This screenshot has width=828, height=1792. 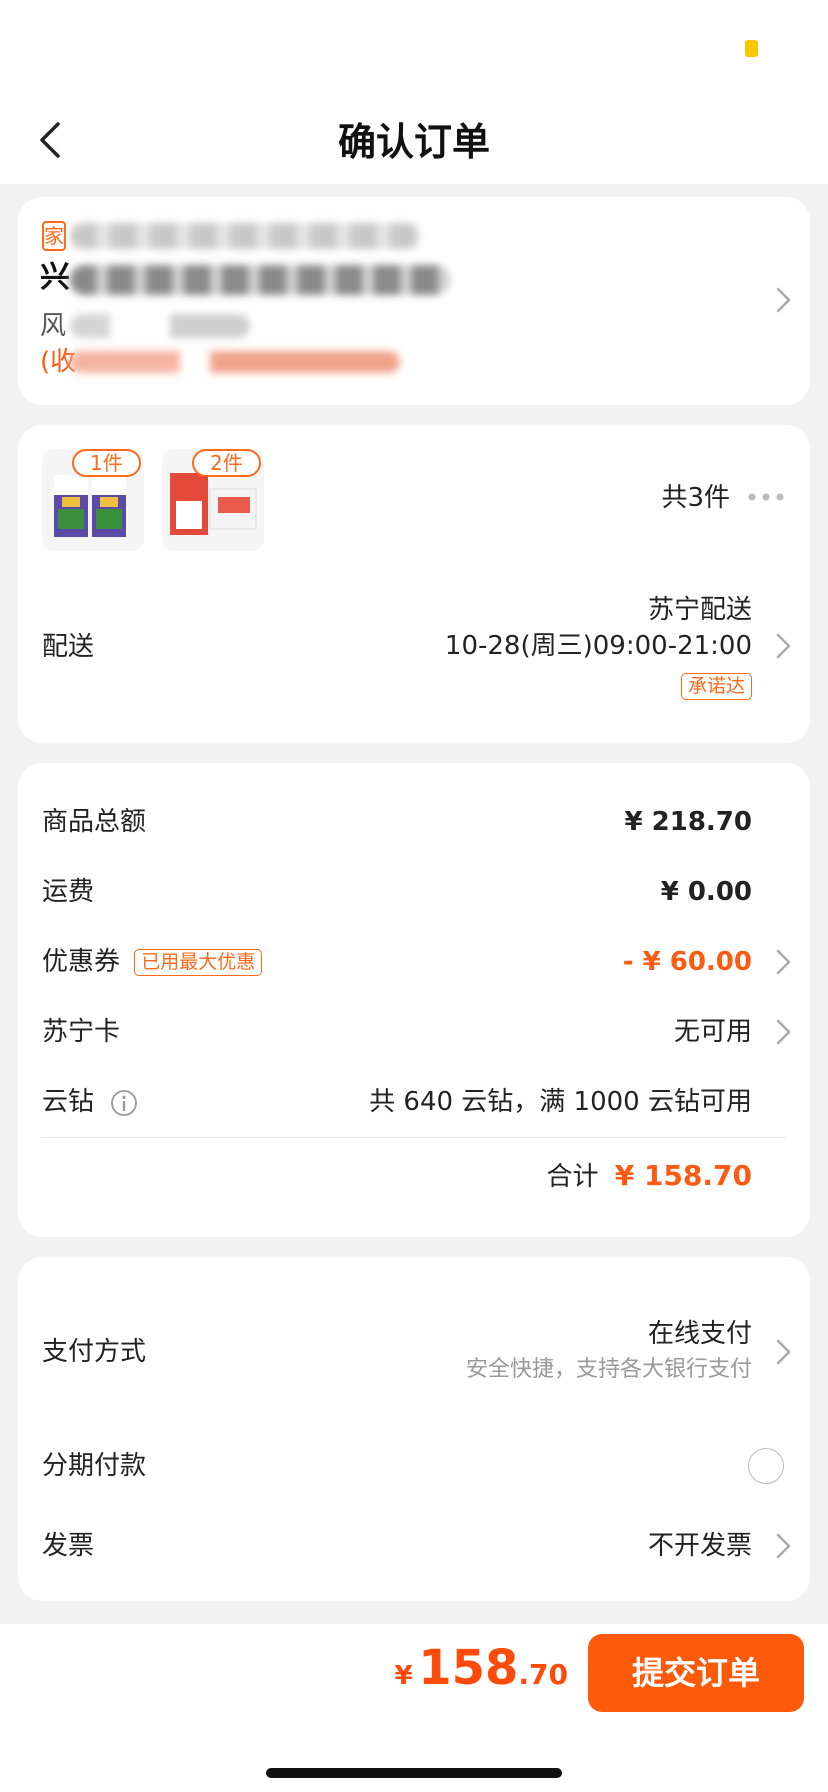 I want to click on coupon-row: 优惠券 已用最大优惠, so click(x=152, y=962).